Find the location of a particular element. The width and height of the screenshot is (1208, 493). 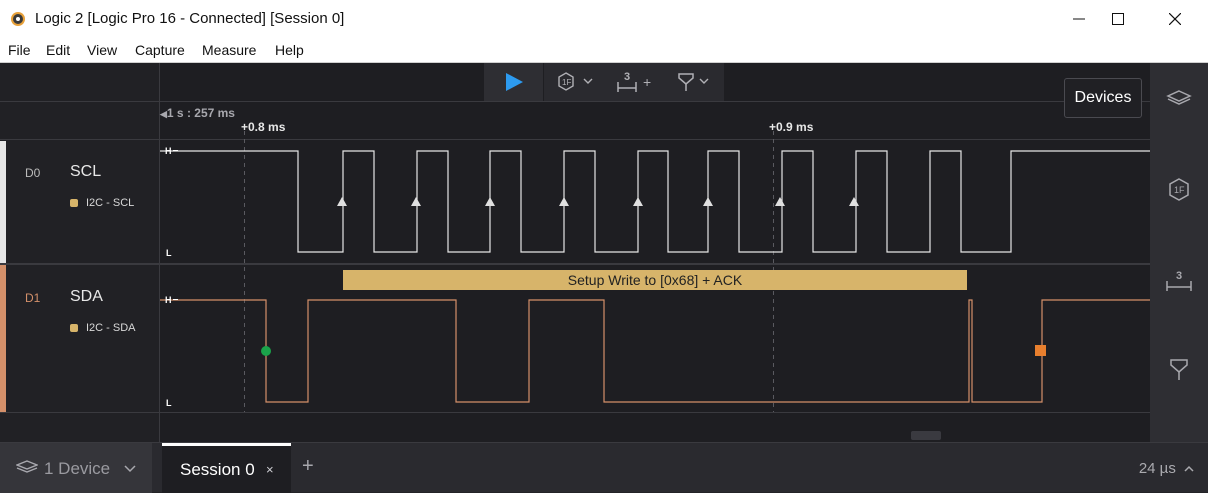

analyzers-panel-button: 1F is located at coordinates (1179, 190).